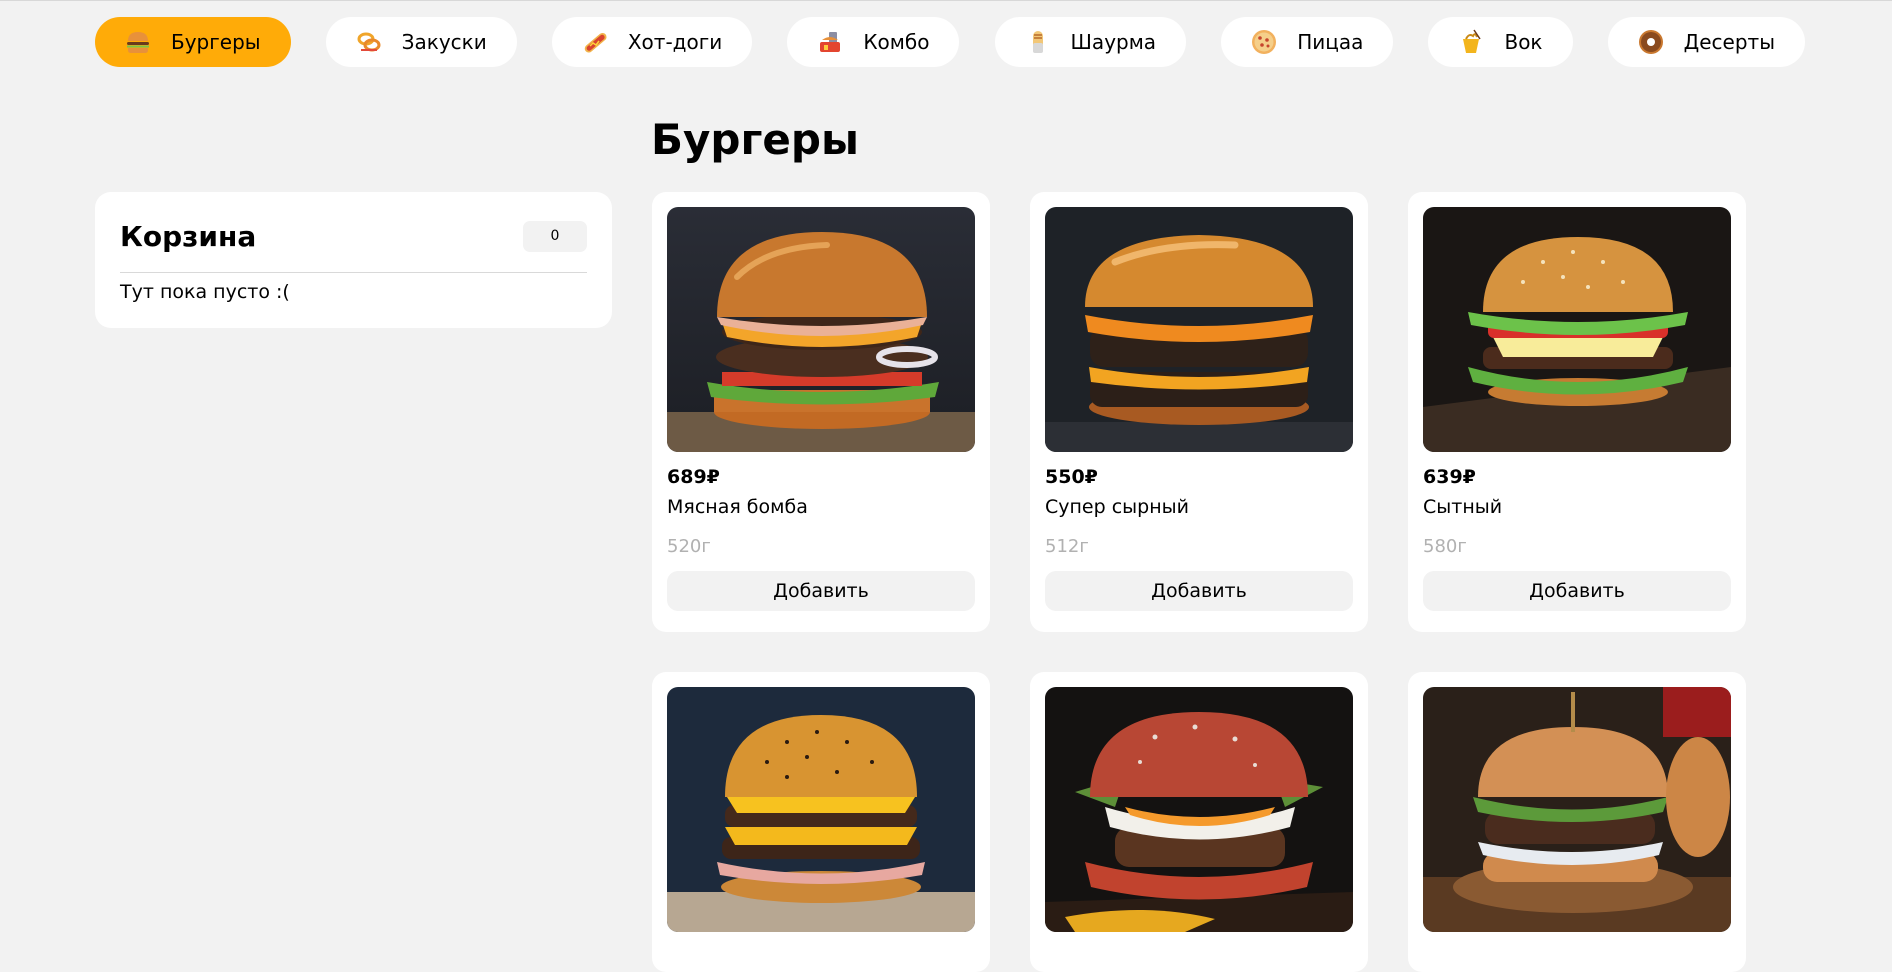  What do you see at coordinates (138, 42) in the screenshot?
I see `burger-icon` at bounding box center [138, 42].